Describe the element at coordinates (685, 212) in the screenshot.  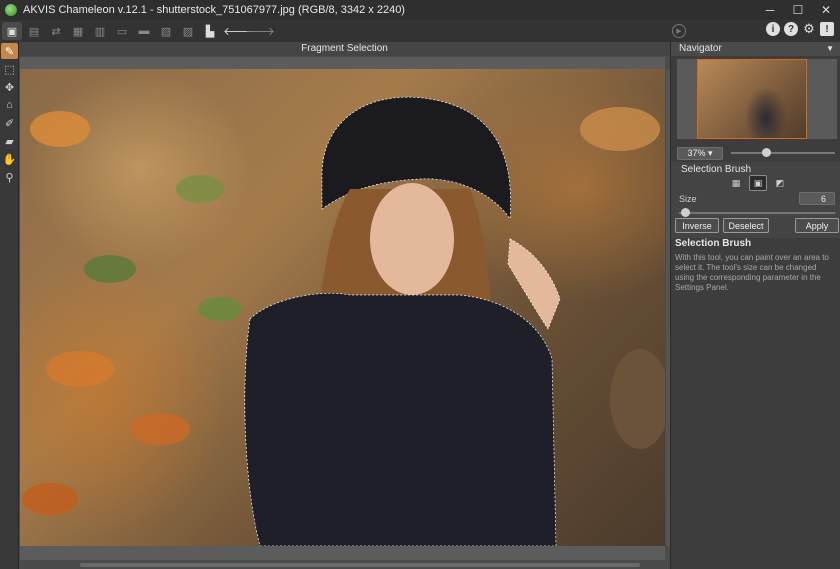
I see `size-slider-handle` at that location.